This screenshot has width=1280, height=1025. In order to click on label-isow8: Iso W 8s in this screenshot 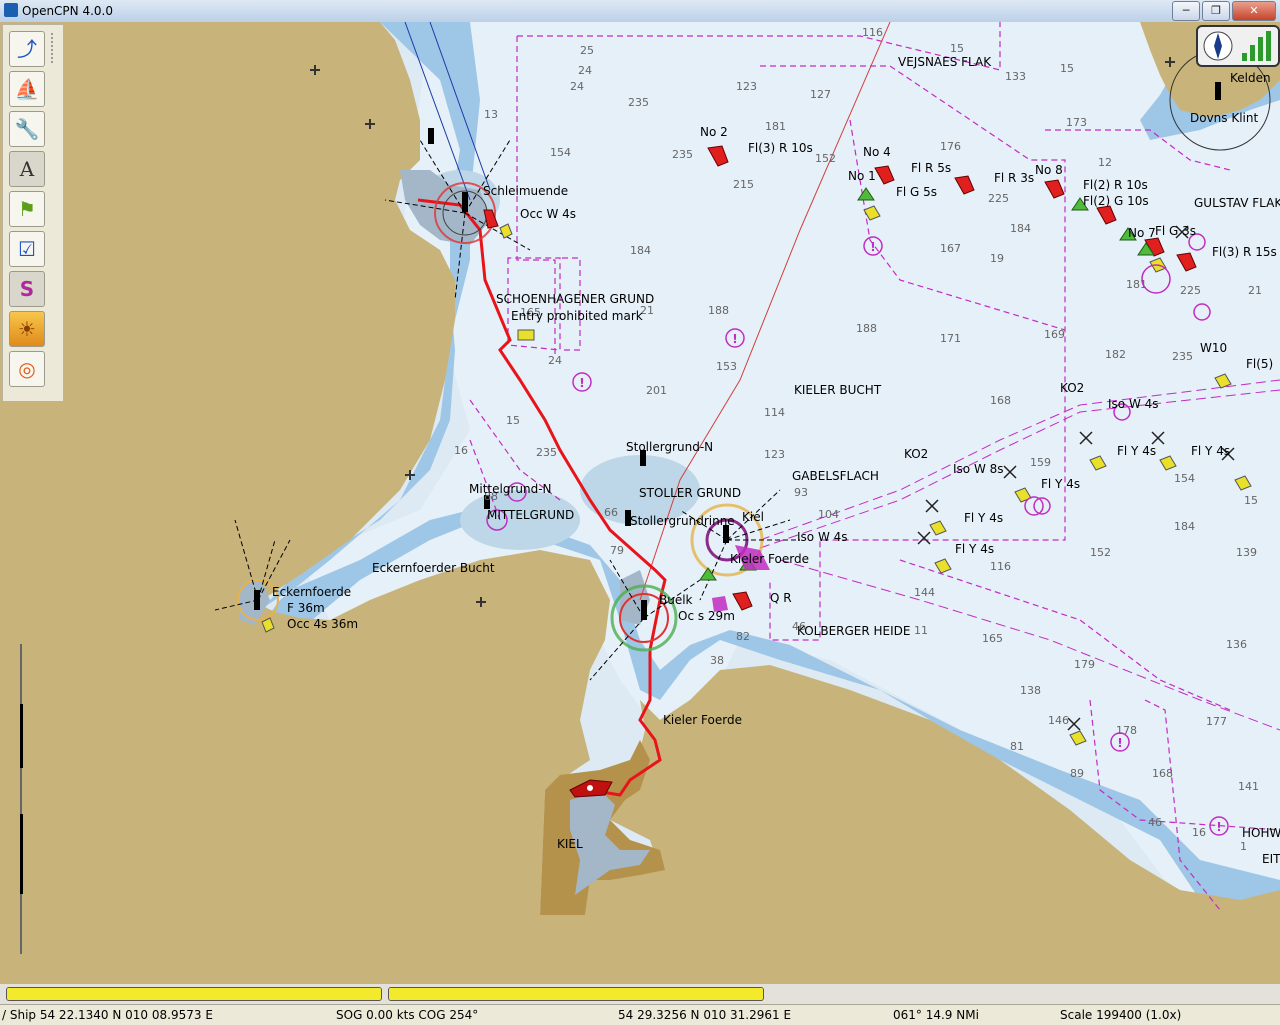, I will do `click(978, 469)`.